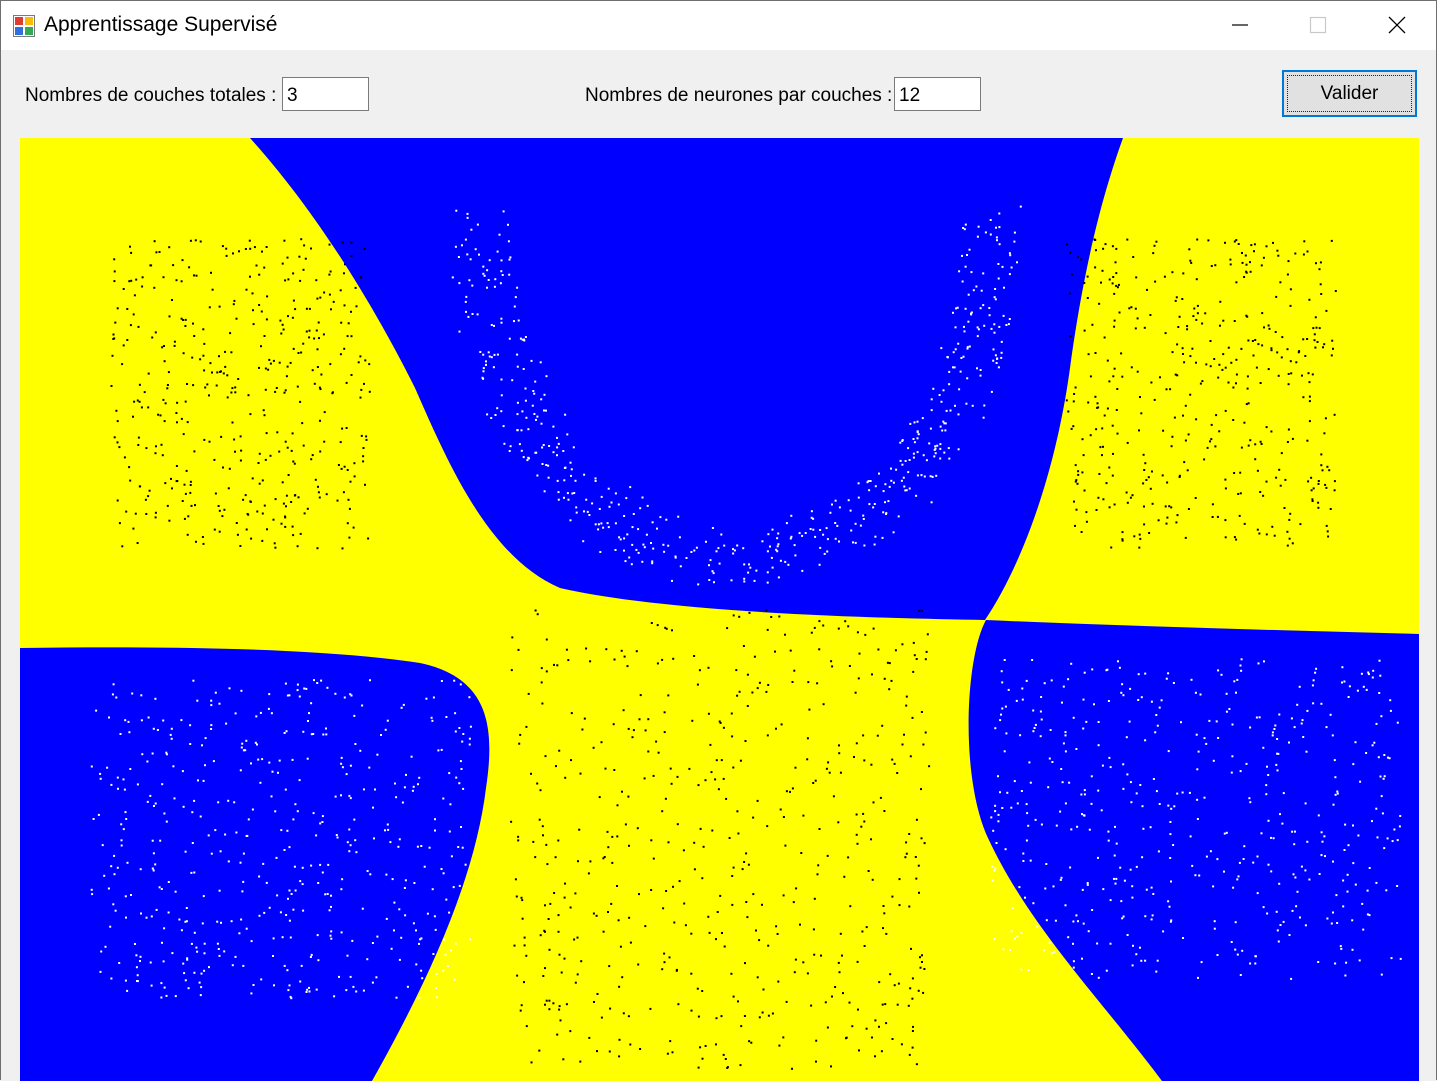 This screenshot has width=1437, height=1081. What do you see at coordinates (1240, 25) in the screenshot?
I see `minimize-button` at bounding box center [1240, 25].